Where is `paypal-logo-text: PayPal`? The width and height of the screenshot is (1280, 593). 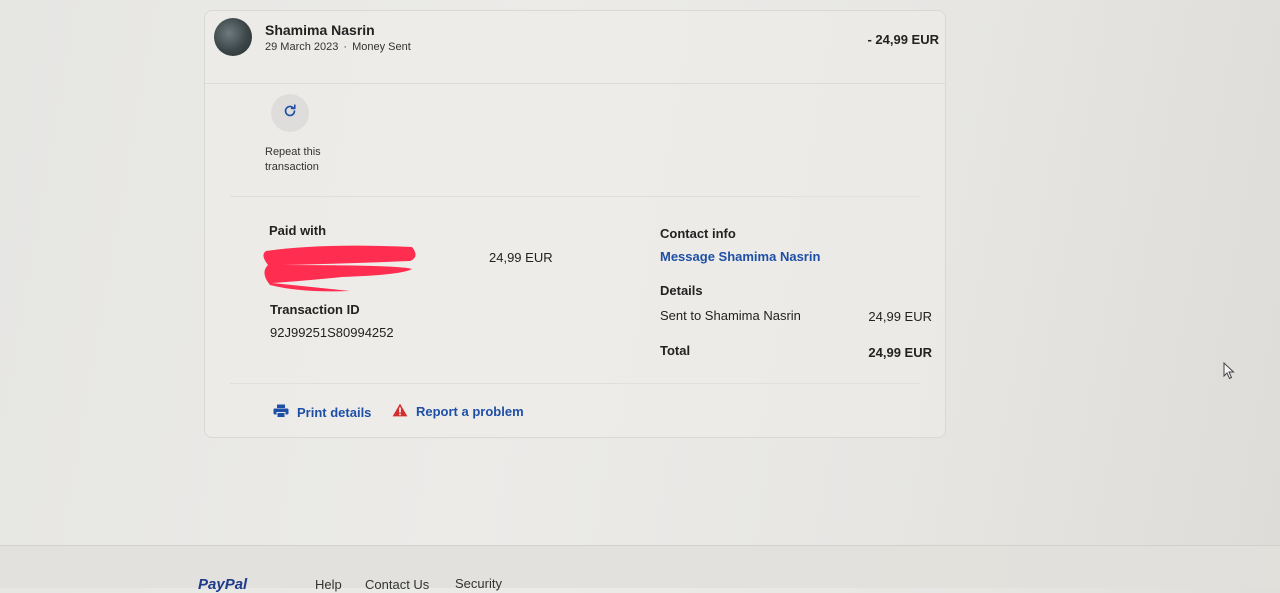
paypal-logo-text: PayPal is located at coordinates (223, 584).